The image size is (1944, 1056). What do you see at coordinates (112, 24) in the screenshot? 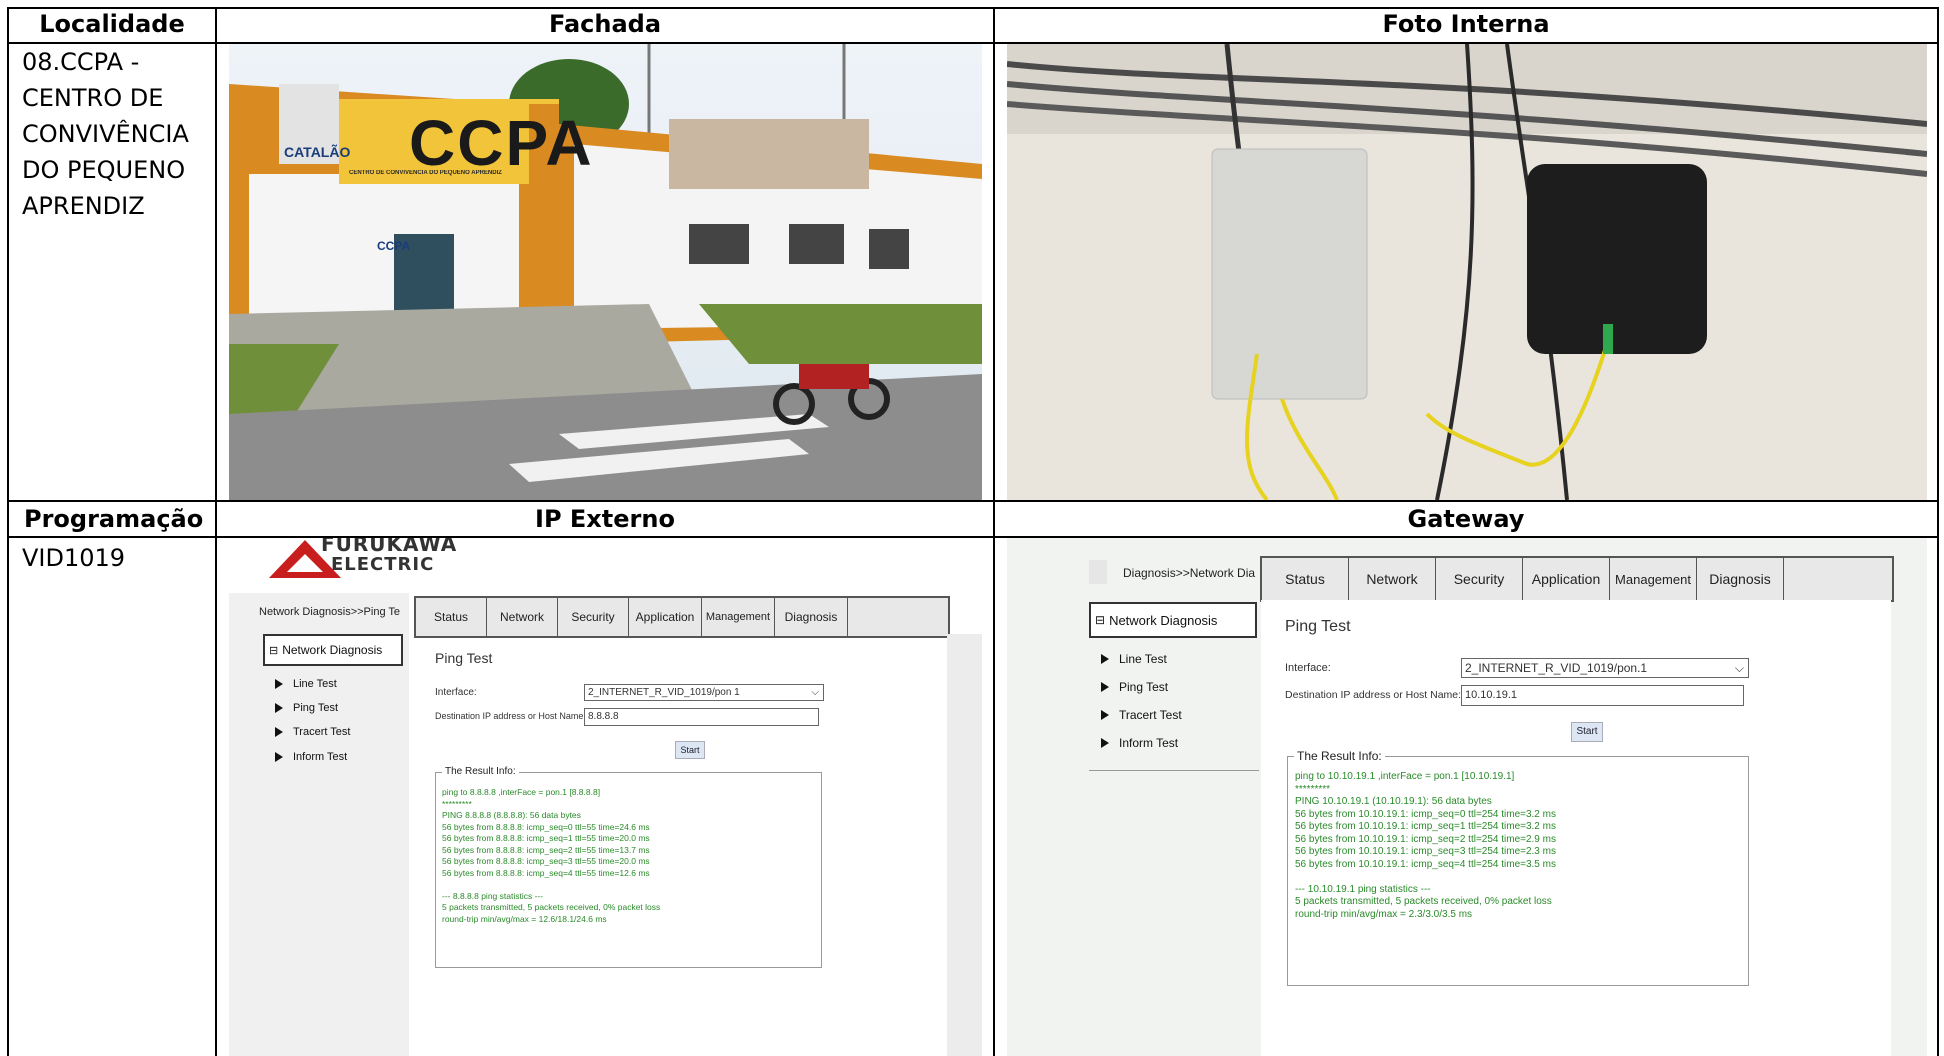
I see `header-localidade: Localidade` at bounding box center [112, 24].